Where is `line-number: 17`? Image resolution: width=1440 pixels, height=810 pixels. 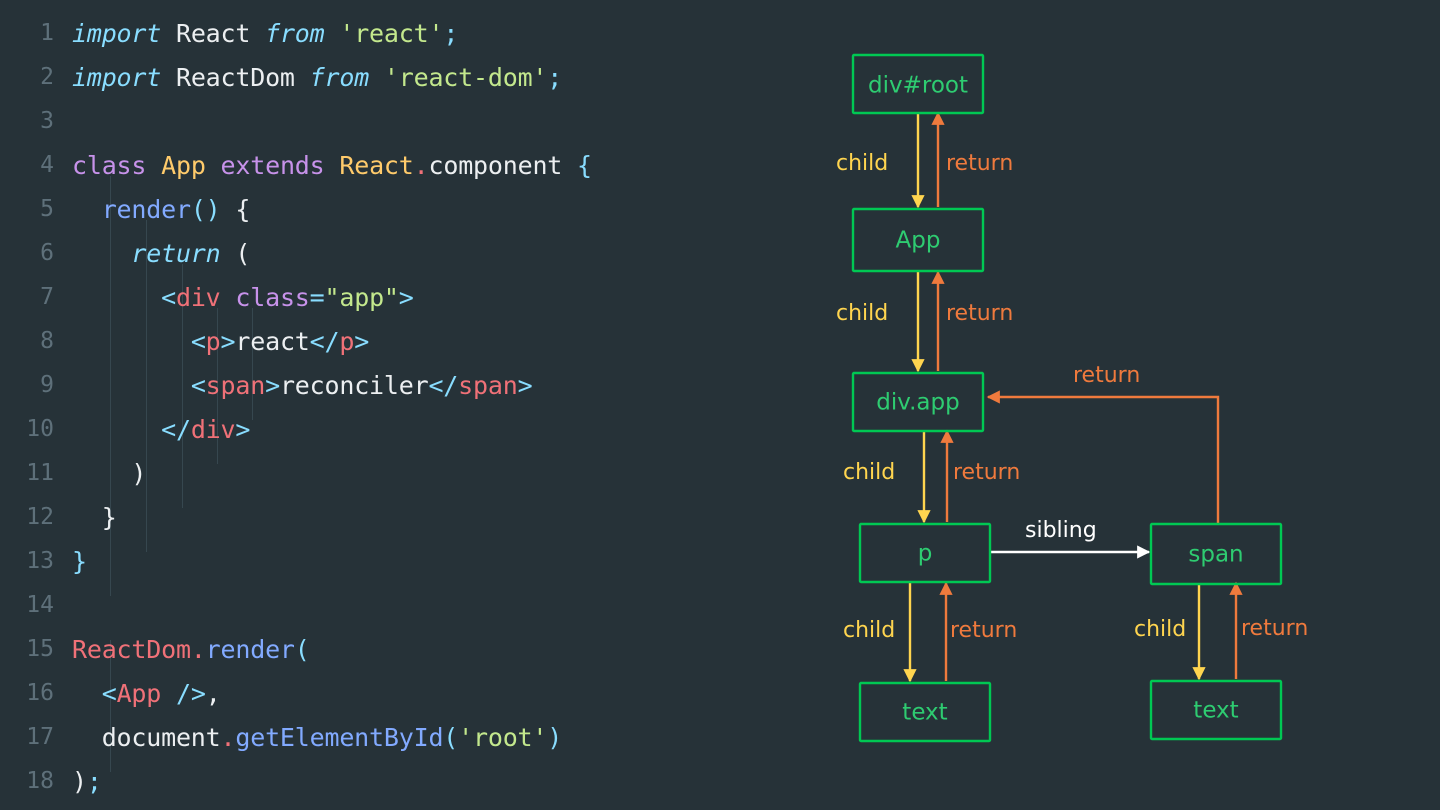
line-number: 17 is located at coordinates (40, 737).